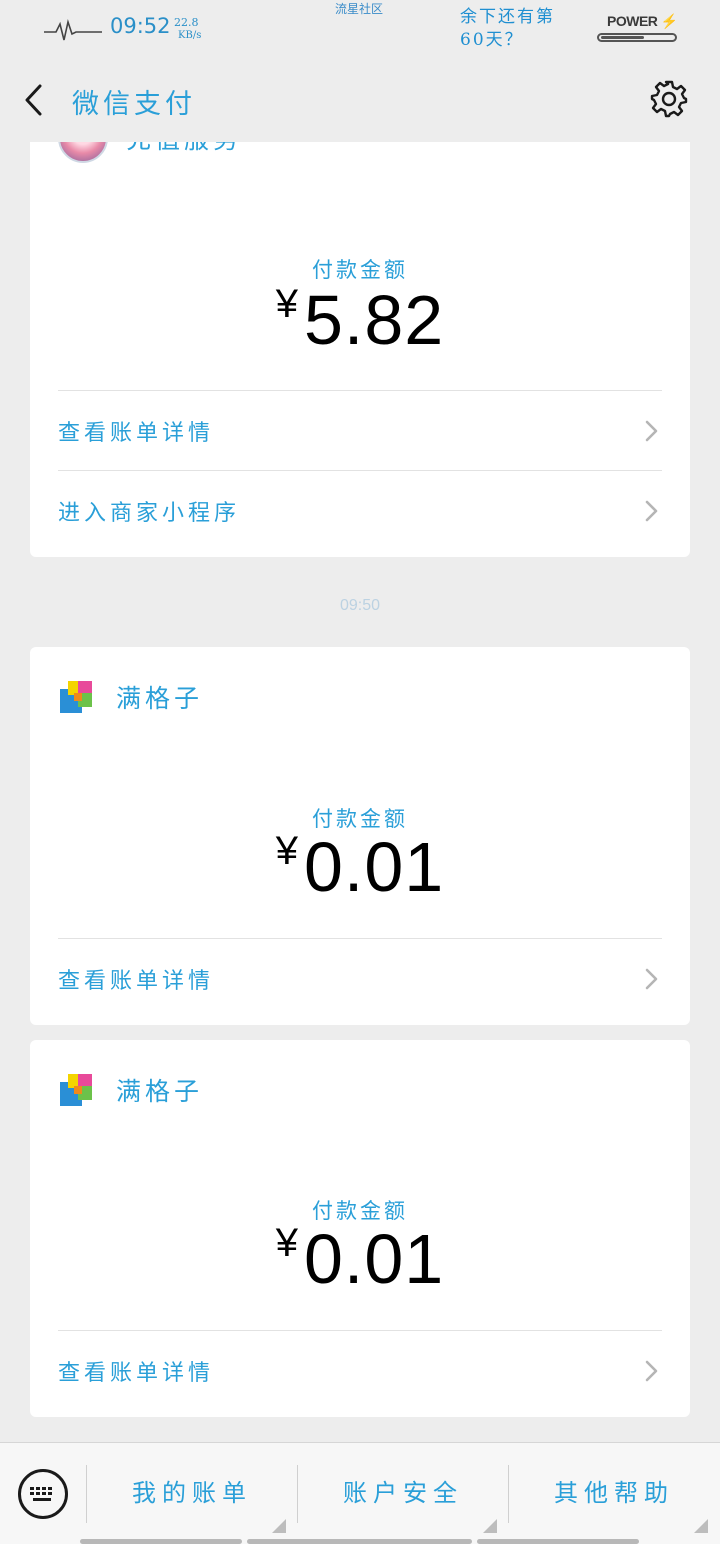 This screenshot has height=1544, width=720. I want to click on network-speed-unit: KB/s, so click(190, 35).